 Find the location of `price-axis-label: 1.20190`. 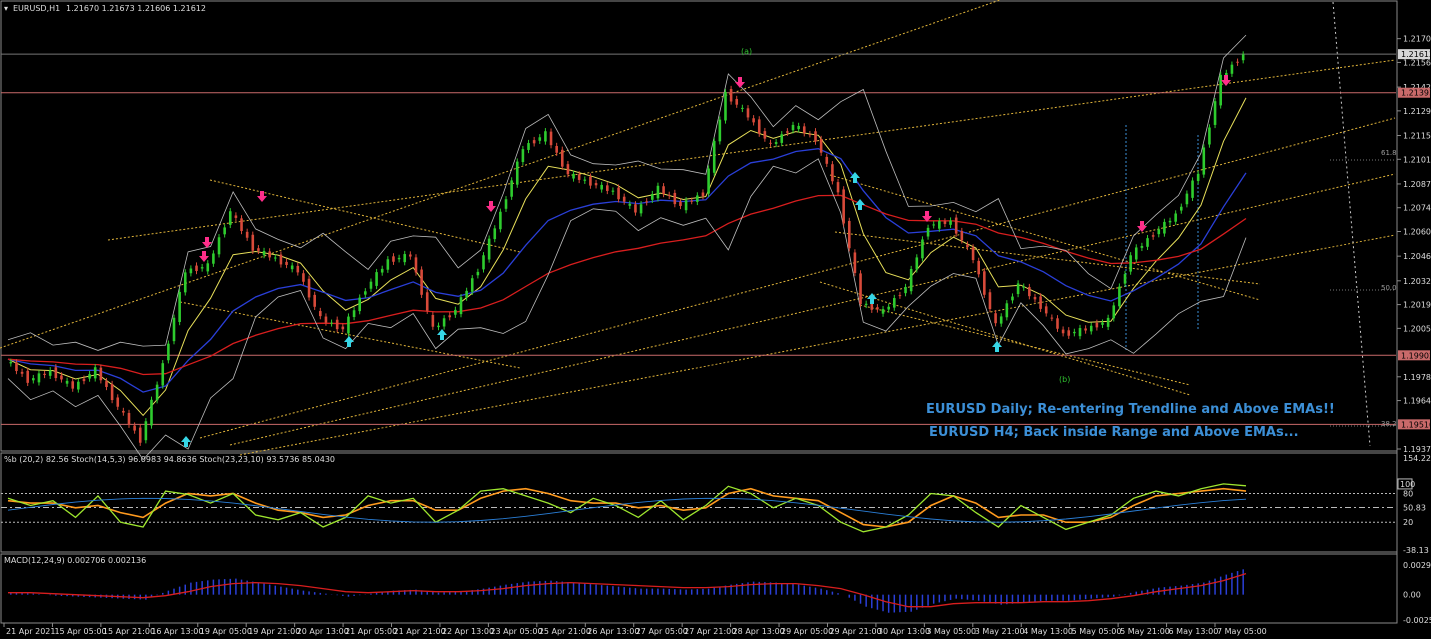

price-axis-label: 1.20190 is located at coordinates (1417, 305).